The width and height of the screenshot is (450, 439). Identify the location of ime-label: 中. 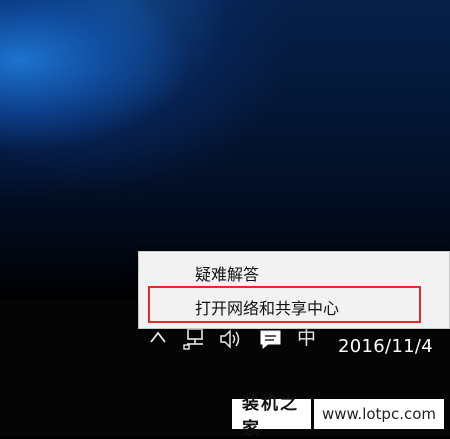
(307, 338).